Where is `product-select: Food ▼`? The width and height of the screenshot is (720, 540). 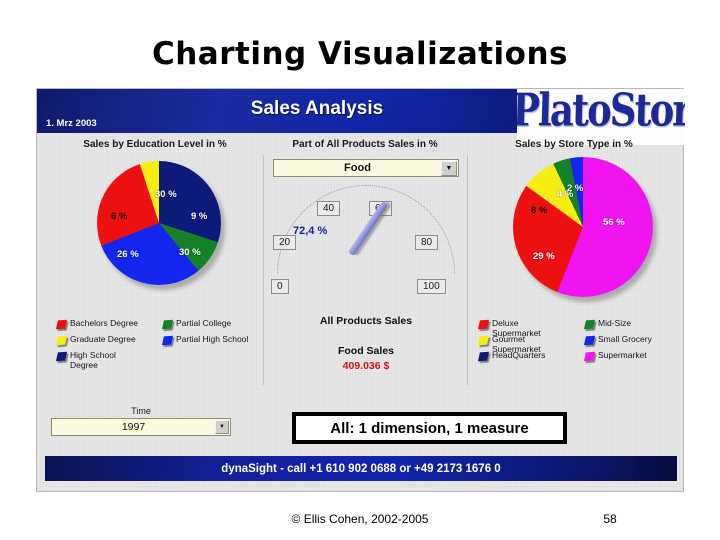 product-select: Food ▼ is located at coordinates (366, 168).